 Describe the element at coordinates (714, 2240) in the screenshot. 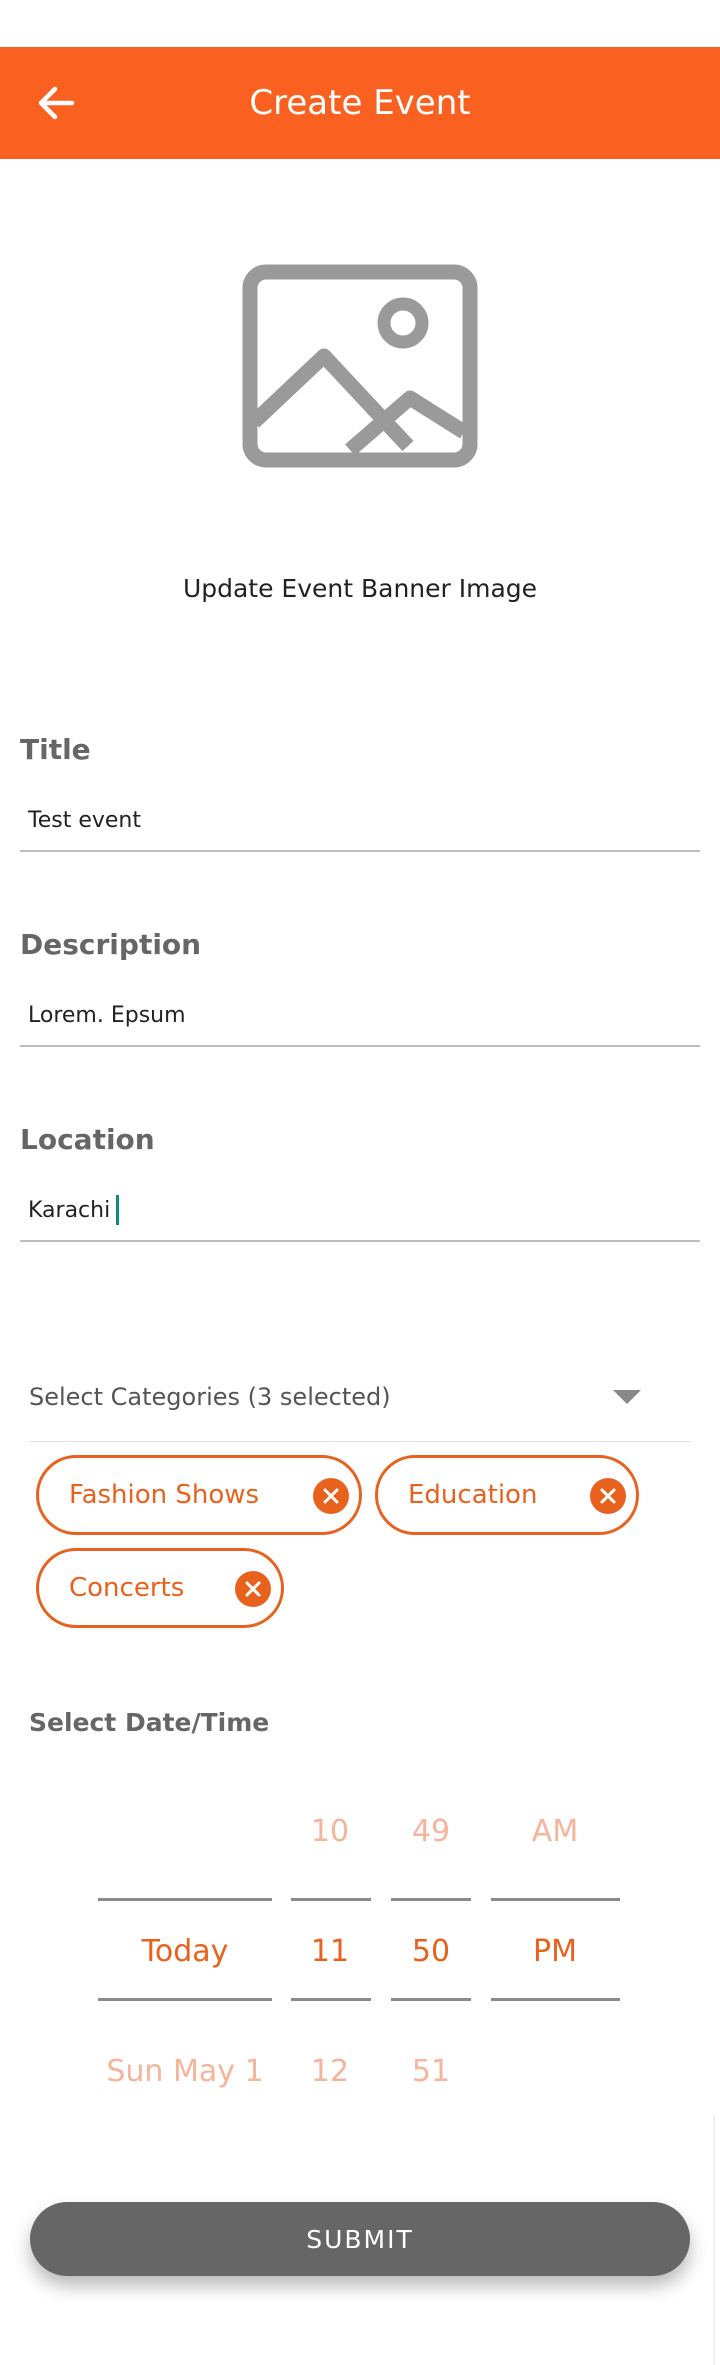

I see `scrollbar` at that location.